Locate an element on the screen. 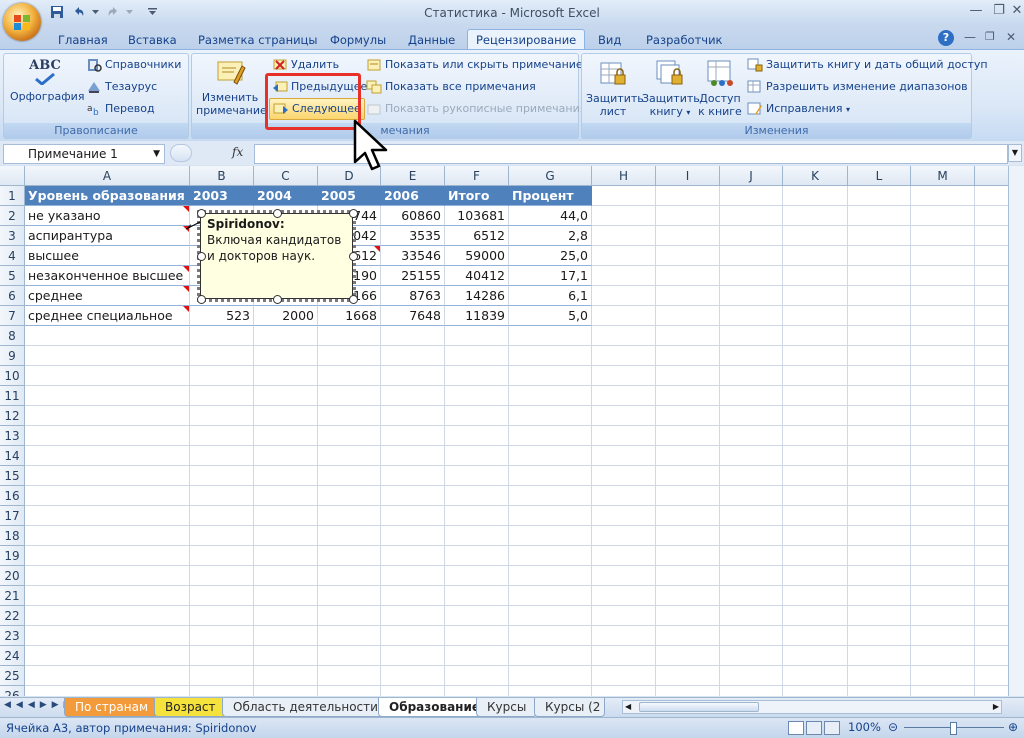  page-layout-view-icon is located at coordinates (814, 728).